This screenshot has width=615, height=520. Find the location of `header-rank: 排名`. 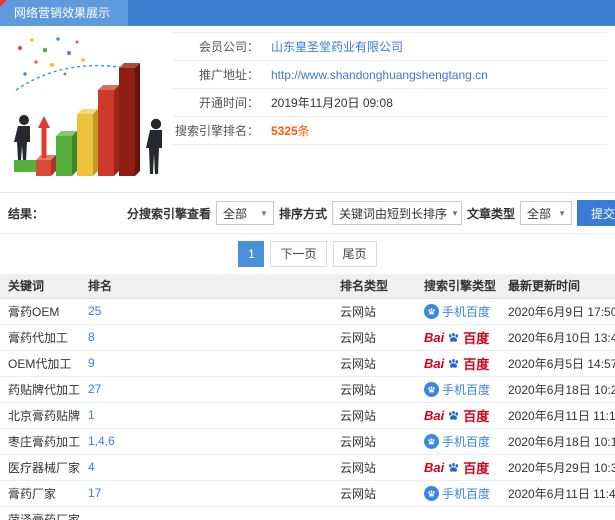

header-rank: 排名 is located at coordinates (206, 286).